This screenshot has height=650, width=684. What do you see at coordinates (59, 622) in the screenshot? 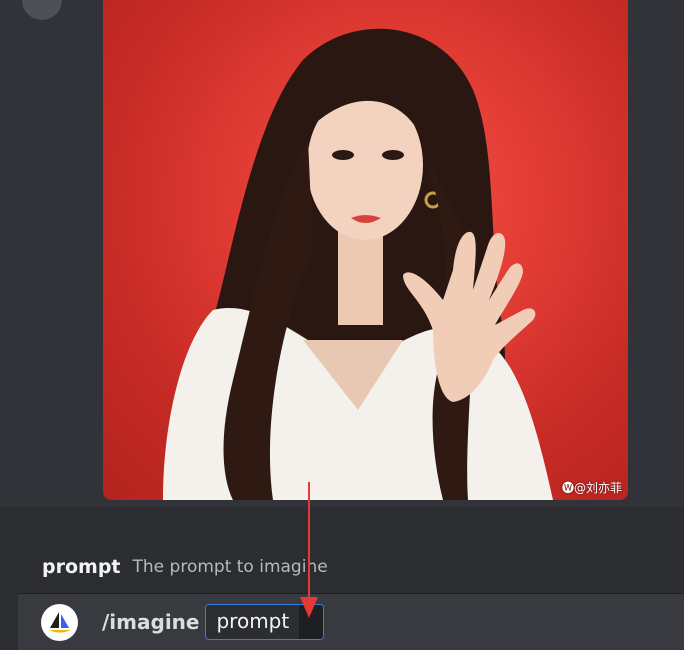
I see `midjourney-sailboat-icon` at bounding box center [59, 622].